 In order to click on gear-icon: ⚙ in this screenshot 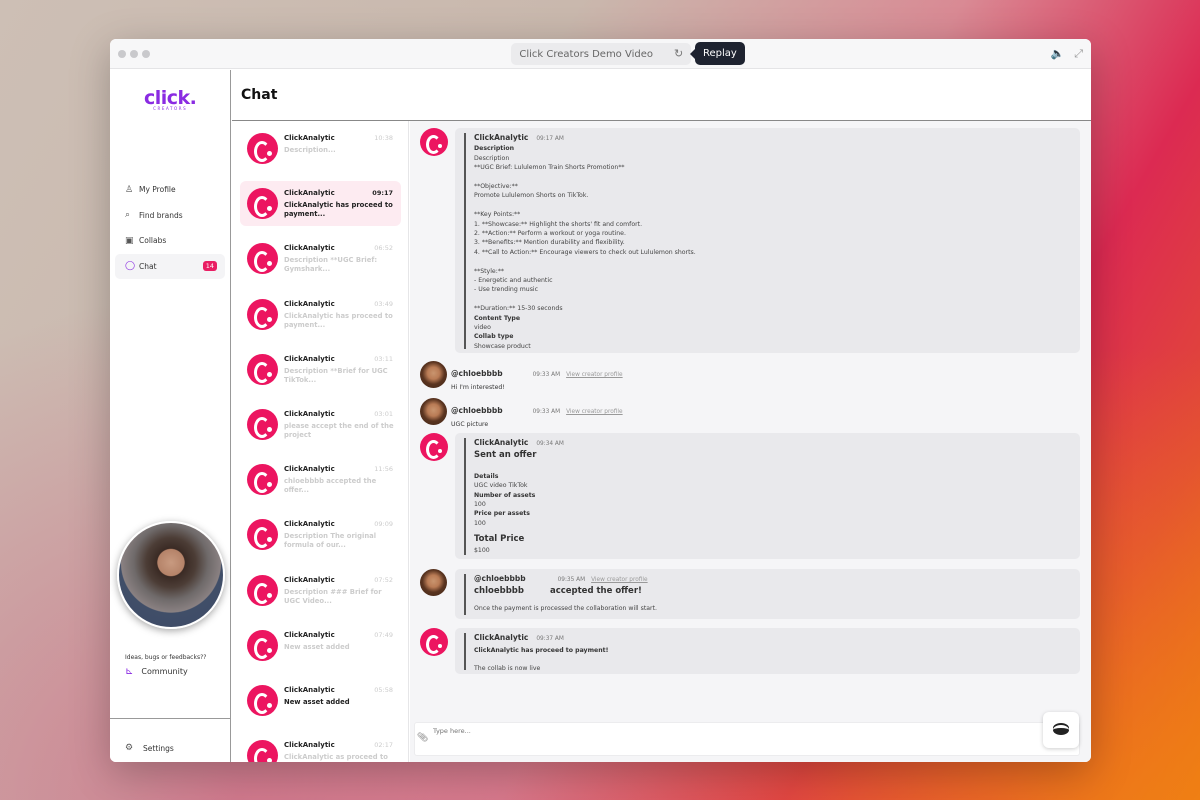, I will do `click(129, 748)`.